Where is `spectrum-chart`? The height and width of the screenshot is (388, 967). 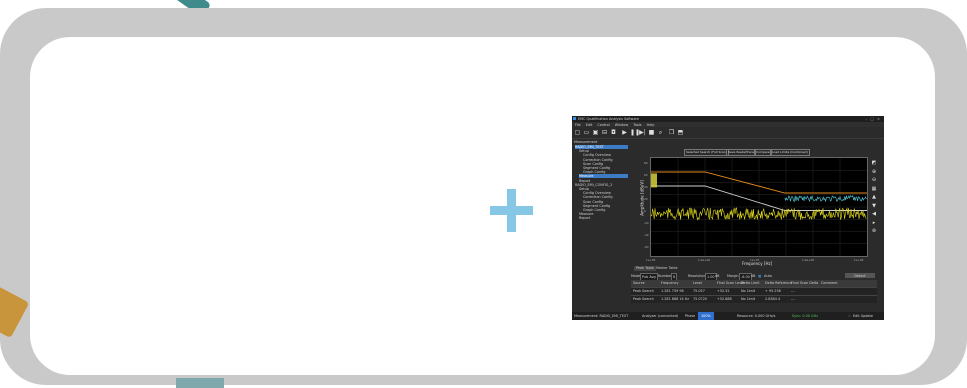 spectrum-chart is located at coordinates (759, 207).